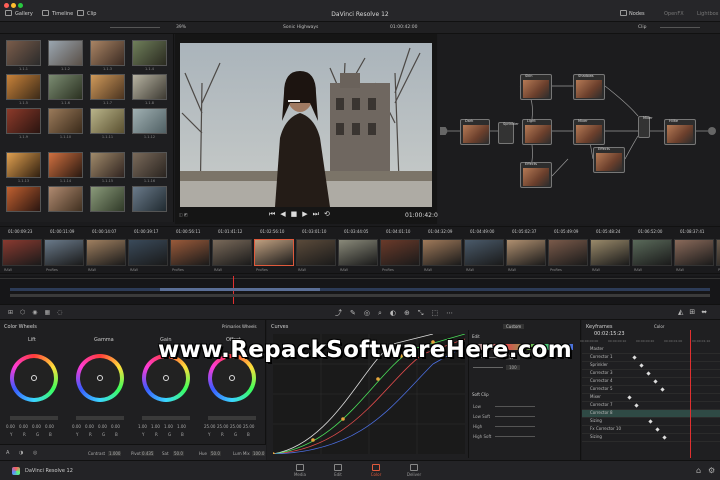  What do you see at coordinates (508, 133) in the screenshot?
I see `color-node: Sprinkler` at bounding box center [508, 133].